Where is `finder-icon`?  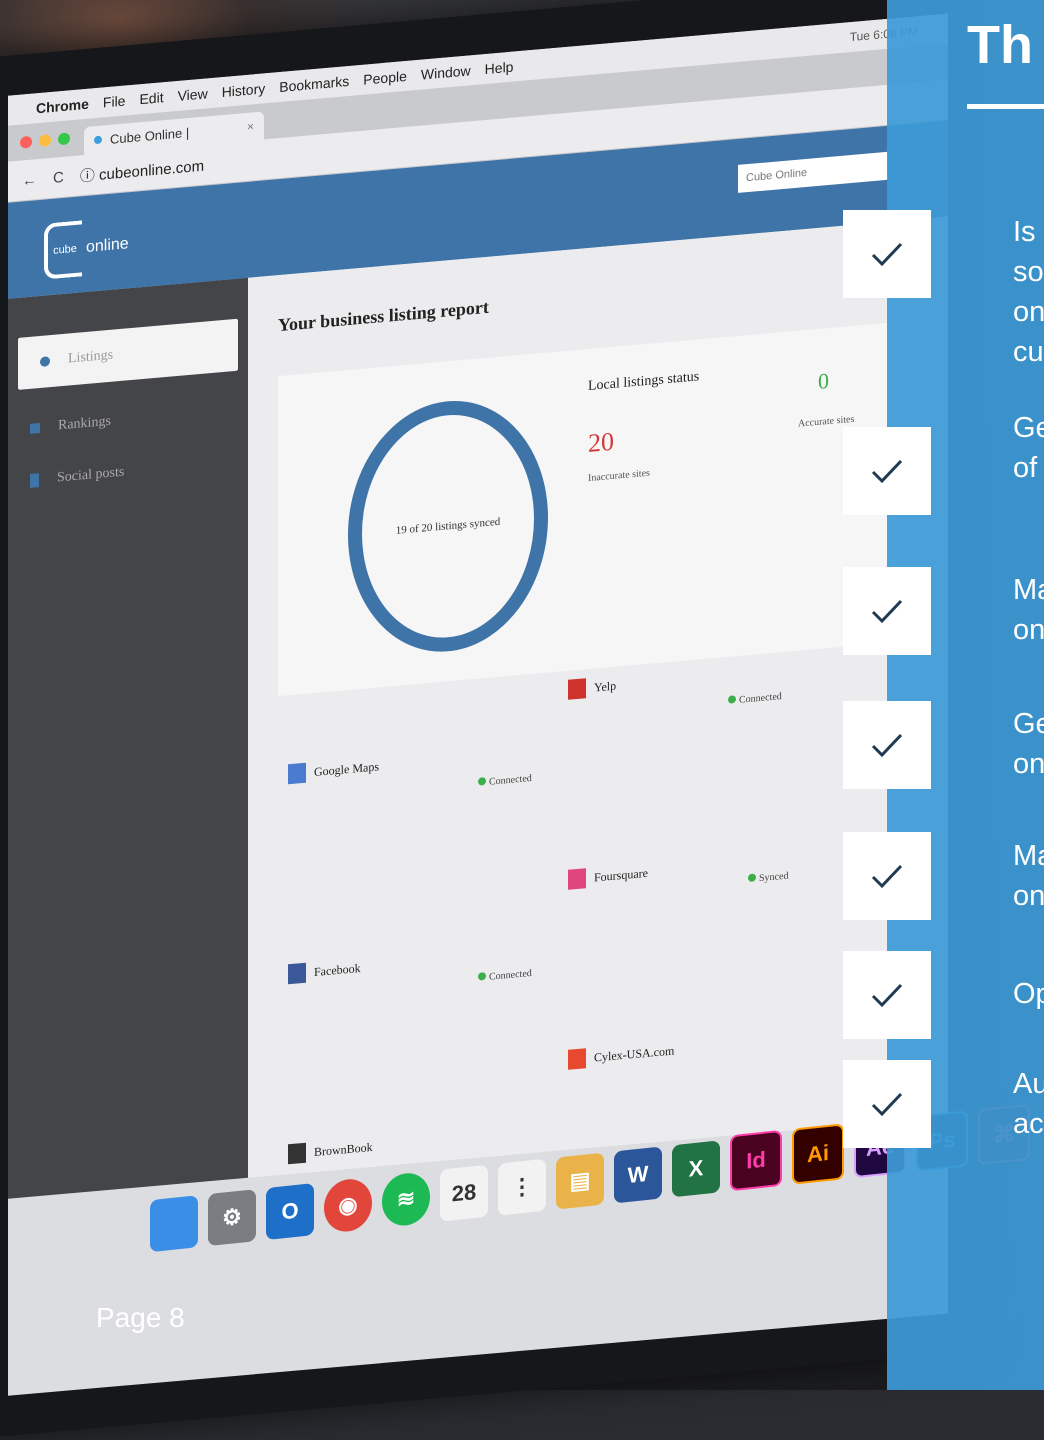 finder-icon is located at coordinates (174, 1224).